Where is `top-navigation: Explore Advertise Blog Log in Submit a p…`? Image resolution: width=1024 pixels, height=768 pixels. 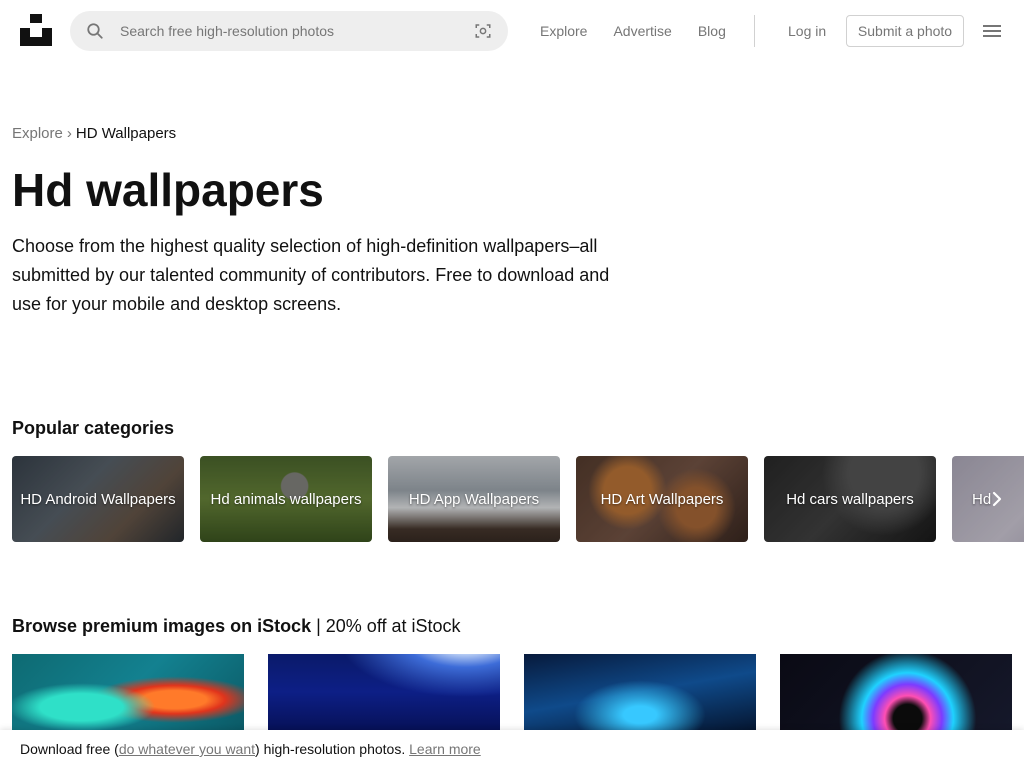
top-navigation: Explore Advertise Blog Log in Submit a p… is located at coordinates (512, 31).